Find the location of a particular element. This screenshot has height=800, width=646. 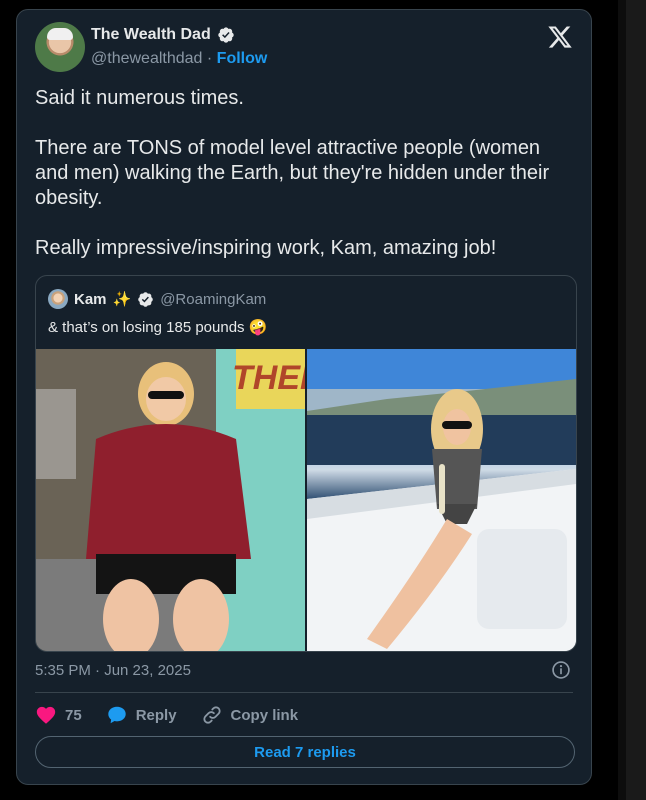

quoted-verified-badge-icon is located at coordinates (145, 299).